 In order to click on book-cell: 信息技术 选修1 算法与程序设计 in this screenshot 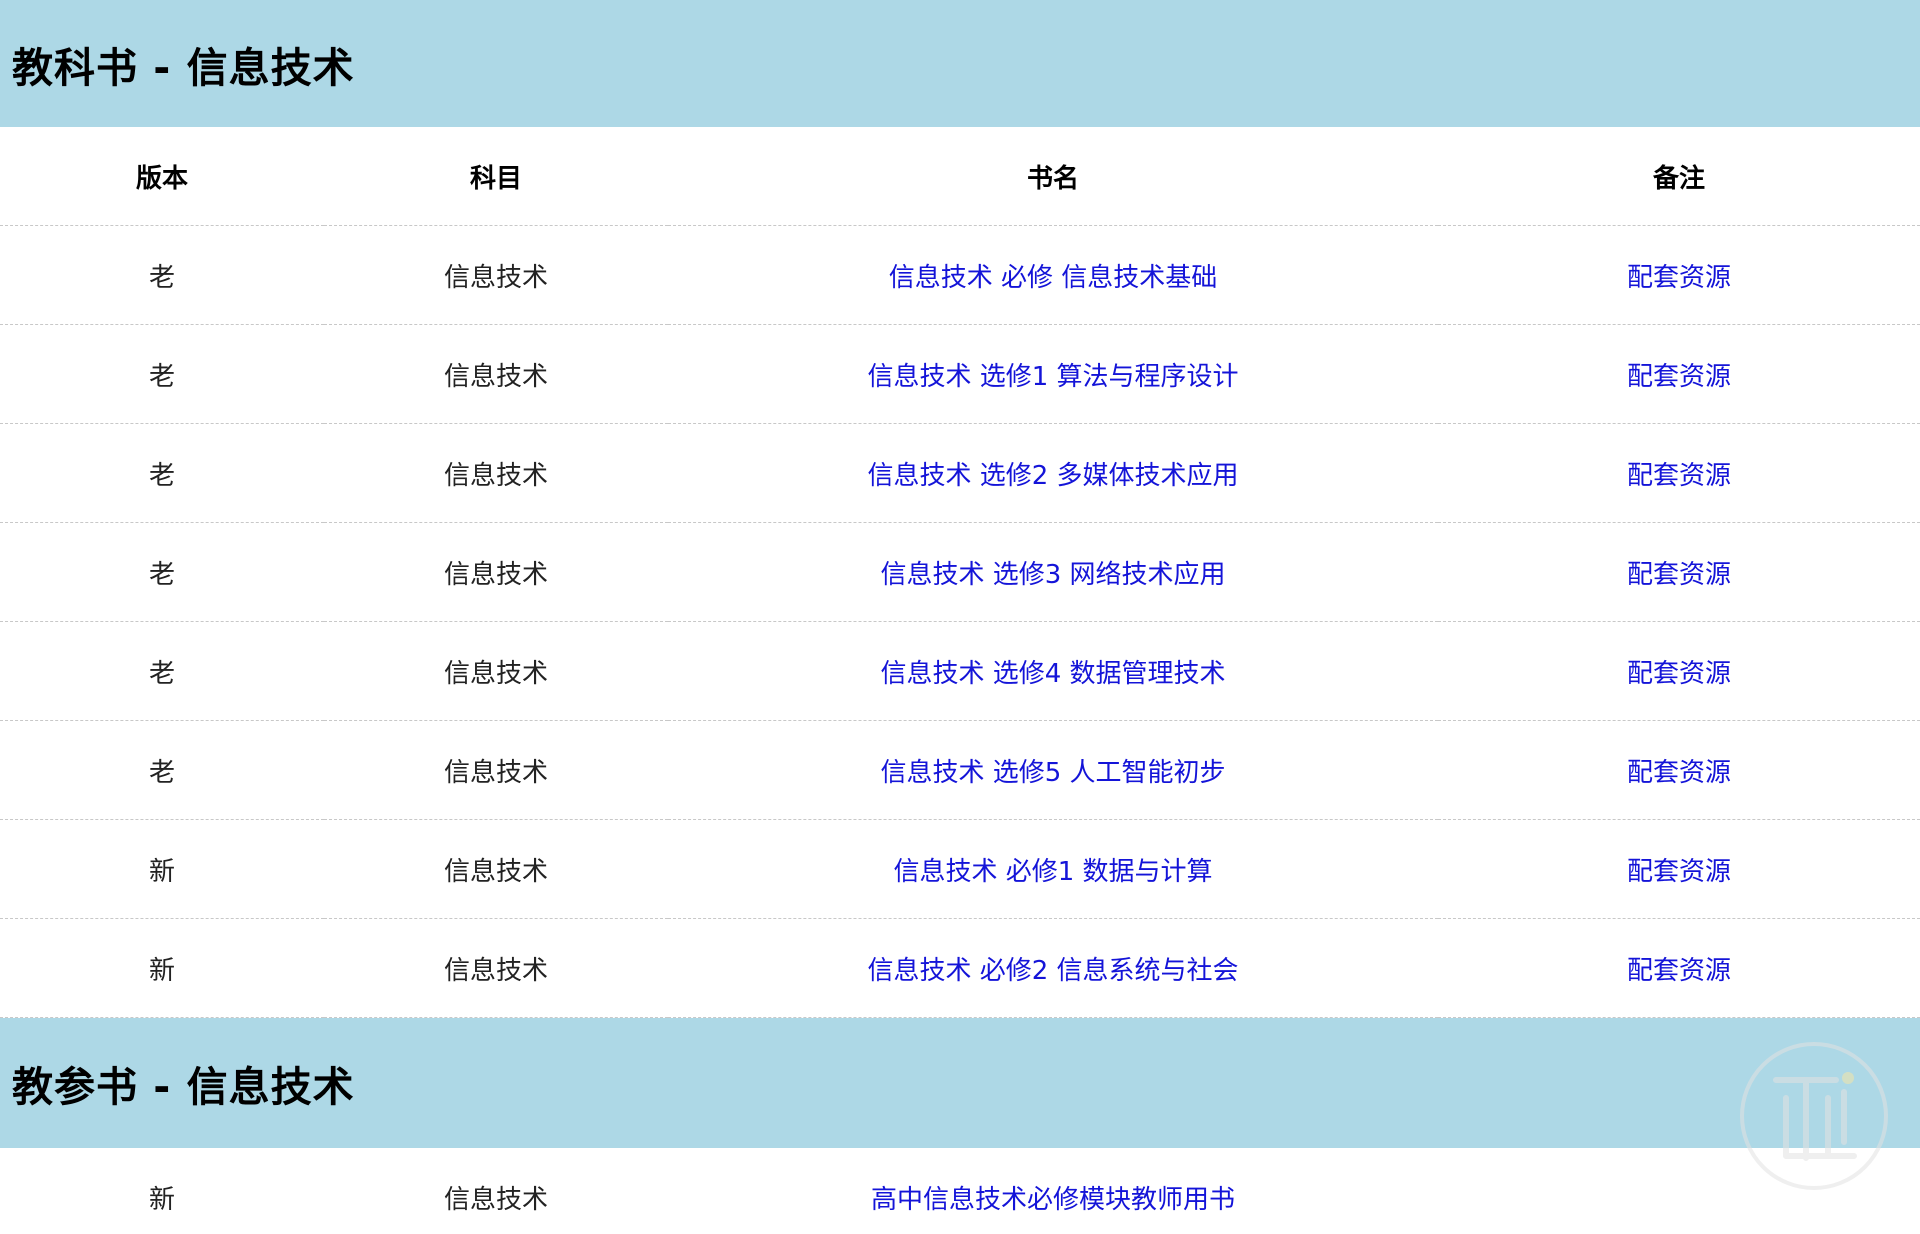, I will do `click(1053, 374)`.